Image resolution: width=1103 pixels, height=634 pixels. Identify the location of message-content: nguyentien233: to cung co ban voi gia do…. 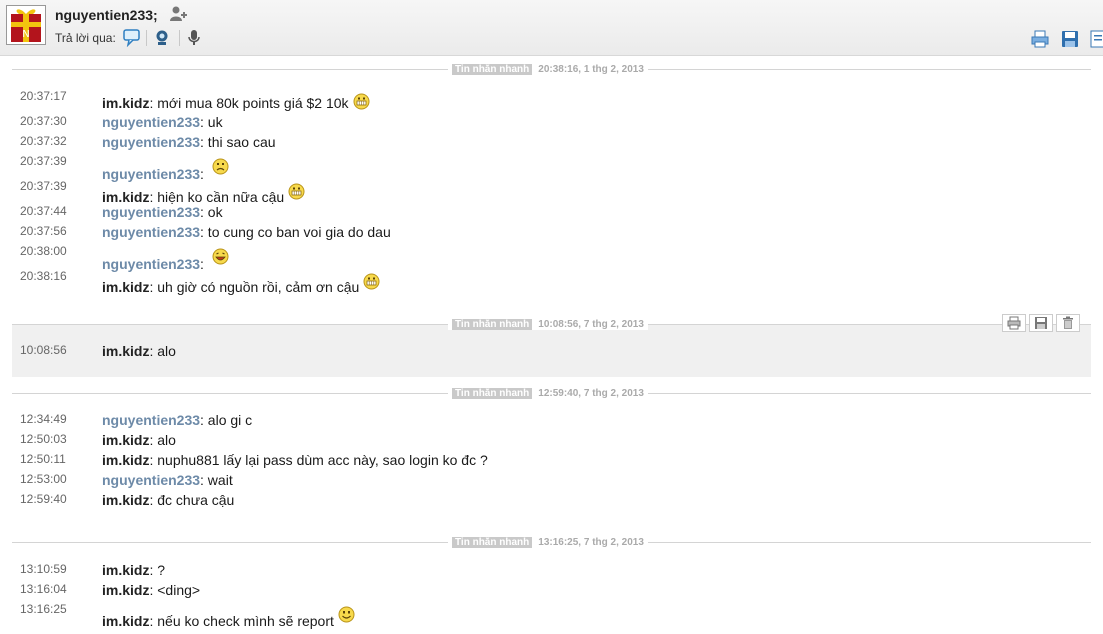
(246, 232).